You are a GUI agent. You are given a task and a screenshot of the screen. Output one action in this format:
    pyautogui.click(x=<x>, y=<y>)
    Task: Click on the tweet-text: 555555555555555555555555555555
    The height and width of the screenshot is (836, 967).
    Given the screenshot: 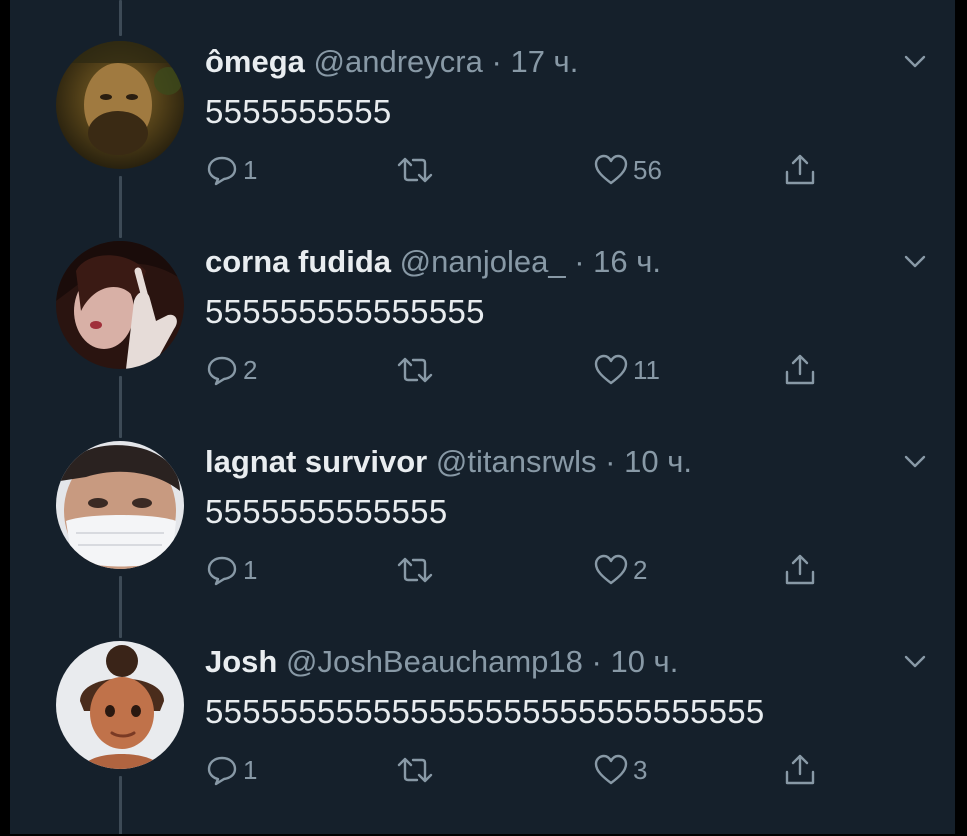 What is the action you would take?
    pyautogui.click(x=485, y=711)
    